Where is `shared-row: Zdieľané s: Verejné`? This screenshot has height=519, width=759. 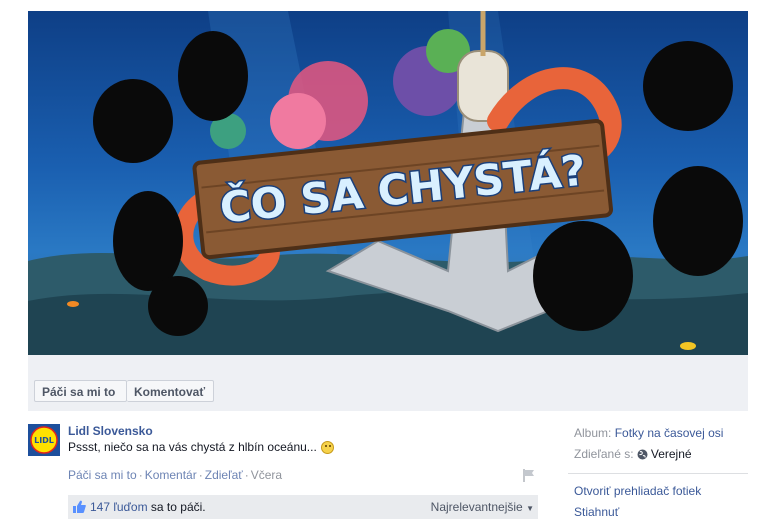 shared-row: Zdieľané s: Verejné is located at coordinates (633, 454).